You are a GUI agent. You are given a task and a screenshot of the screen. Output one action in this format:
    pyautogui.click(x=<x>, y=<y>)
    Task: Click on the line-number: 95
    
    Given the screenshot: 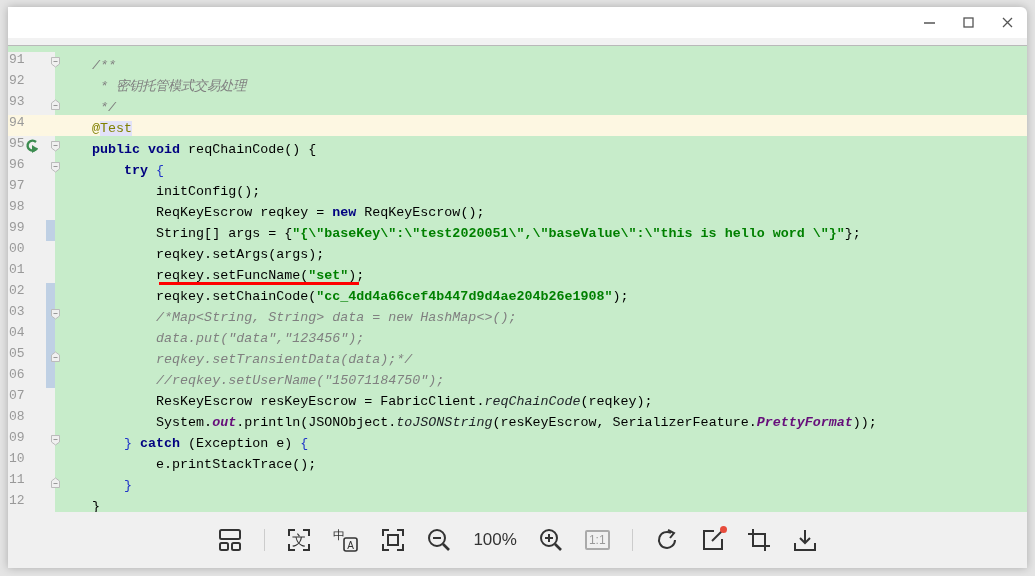 What is the action you would take?
    pyautogui.click(x=17, y=143)
    